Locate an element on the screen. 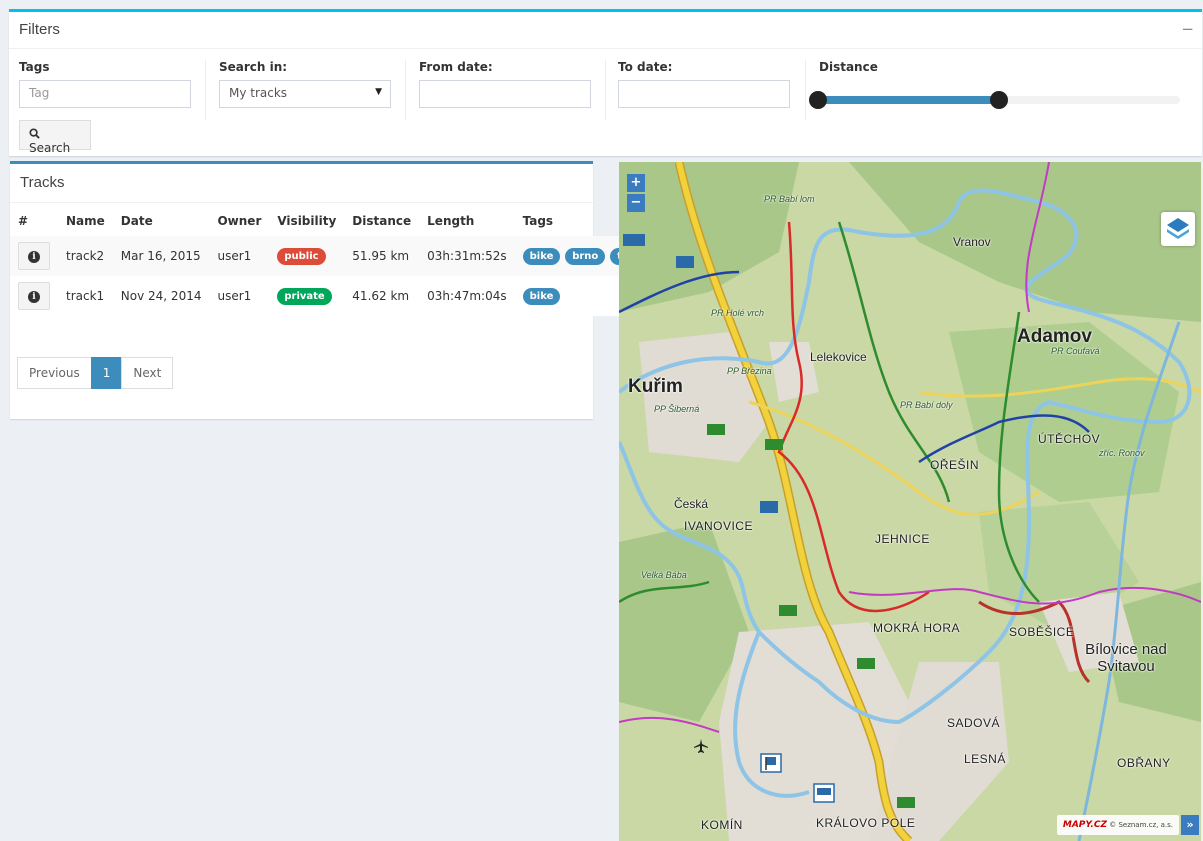 This screenshot has width=1203, height=841. search-in-label: Search in: is located at coordinates (253, 67).